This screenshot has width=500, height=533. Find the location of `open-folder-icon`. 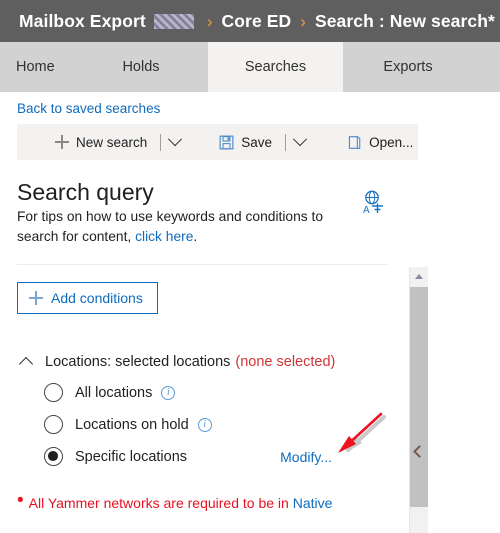

open-folder-icon is located at coordinates (354, 142).